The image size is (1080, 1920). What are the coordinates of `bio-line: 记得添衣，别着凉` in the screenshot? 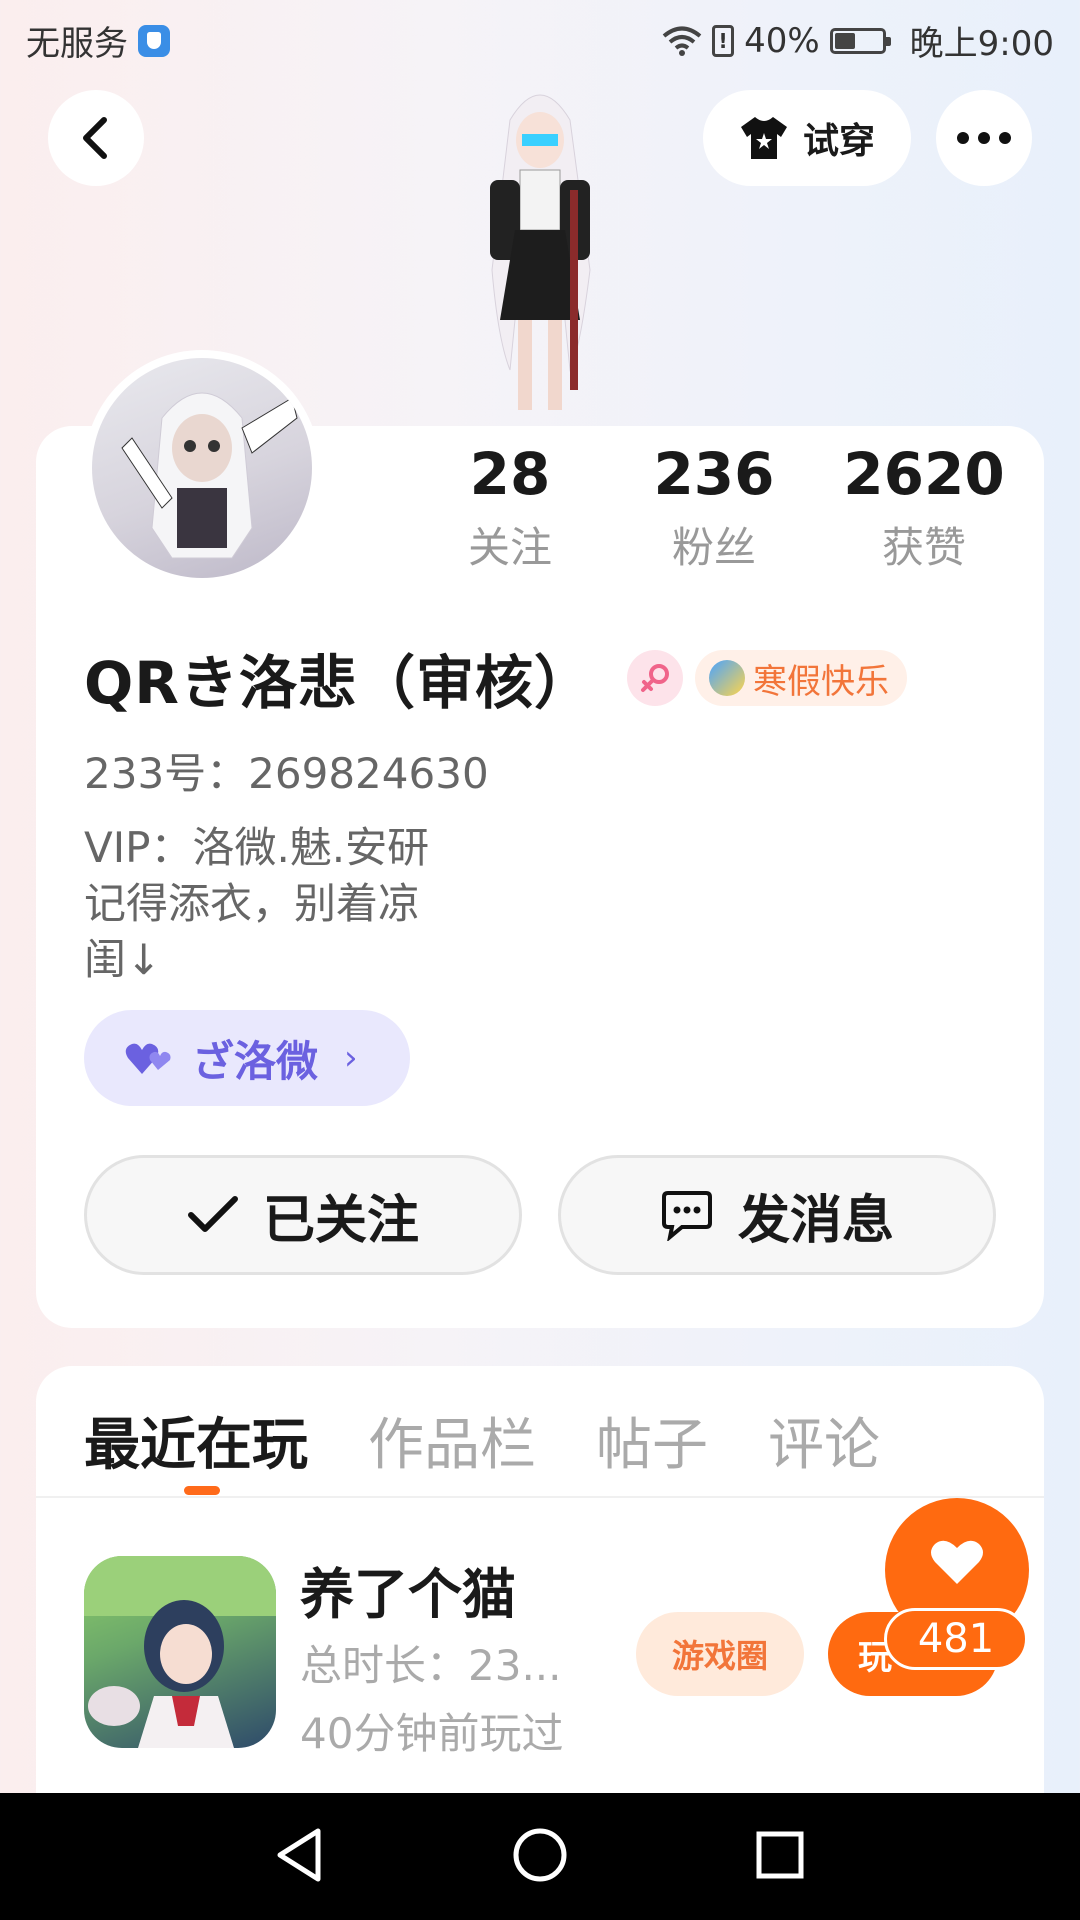 It's located at (252, 903).